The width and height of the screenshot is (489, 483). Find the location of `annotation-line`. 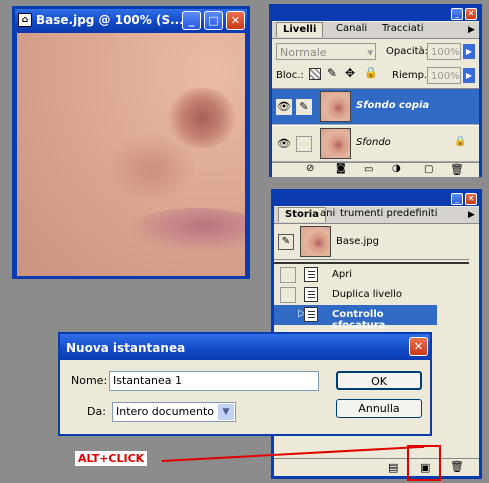

annotation-line is located at coordinates (292, 454).